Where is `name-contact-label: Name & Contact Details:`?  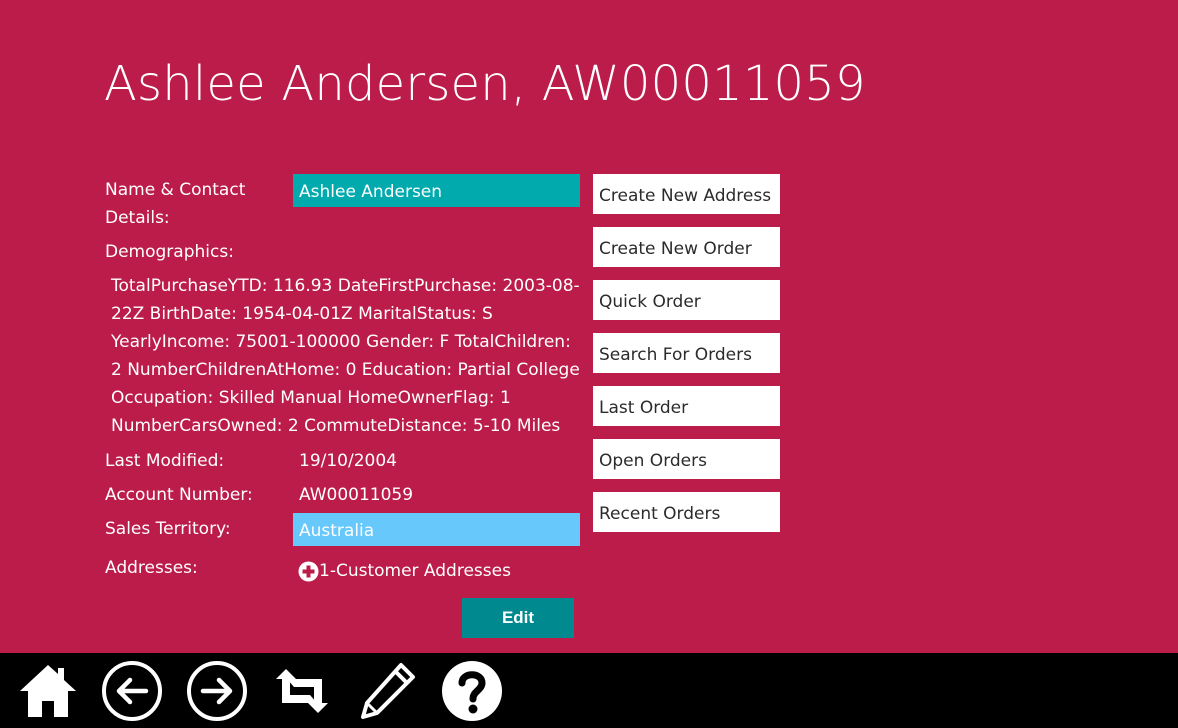 name-contact-label: Name & Contact Details: is located at coordinates (175, 204).